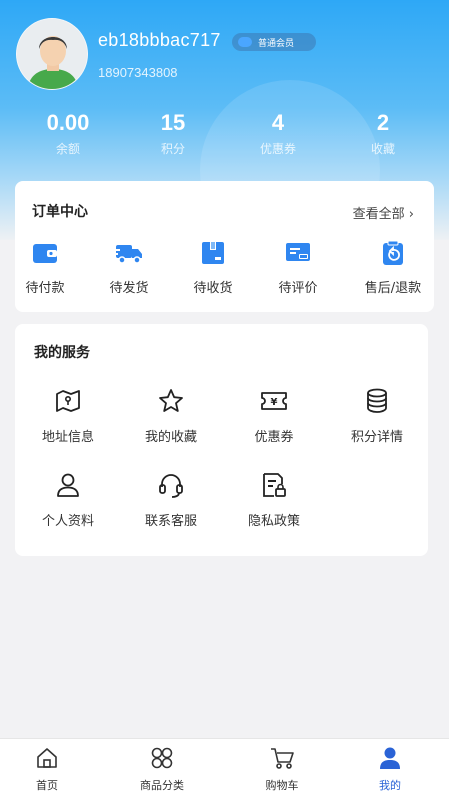 The width and height of the screenshot is (449, 800). What do you see at coordinates (393, 253) in the screenshot?
I see `refund-icon` at bounding box center [393, 253].